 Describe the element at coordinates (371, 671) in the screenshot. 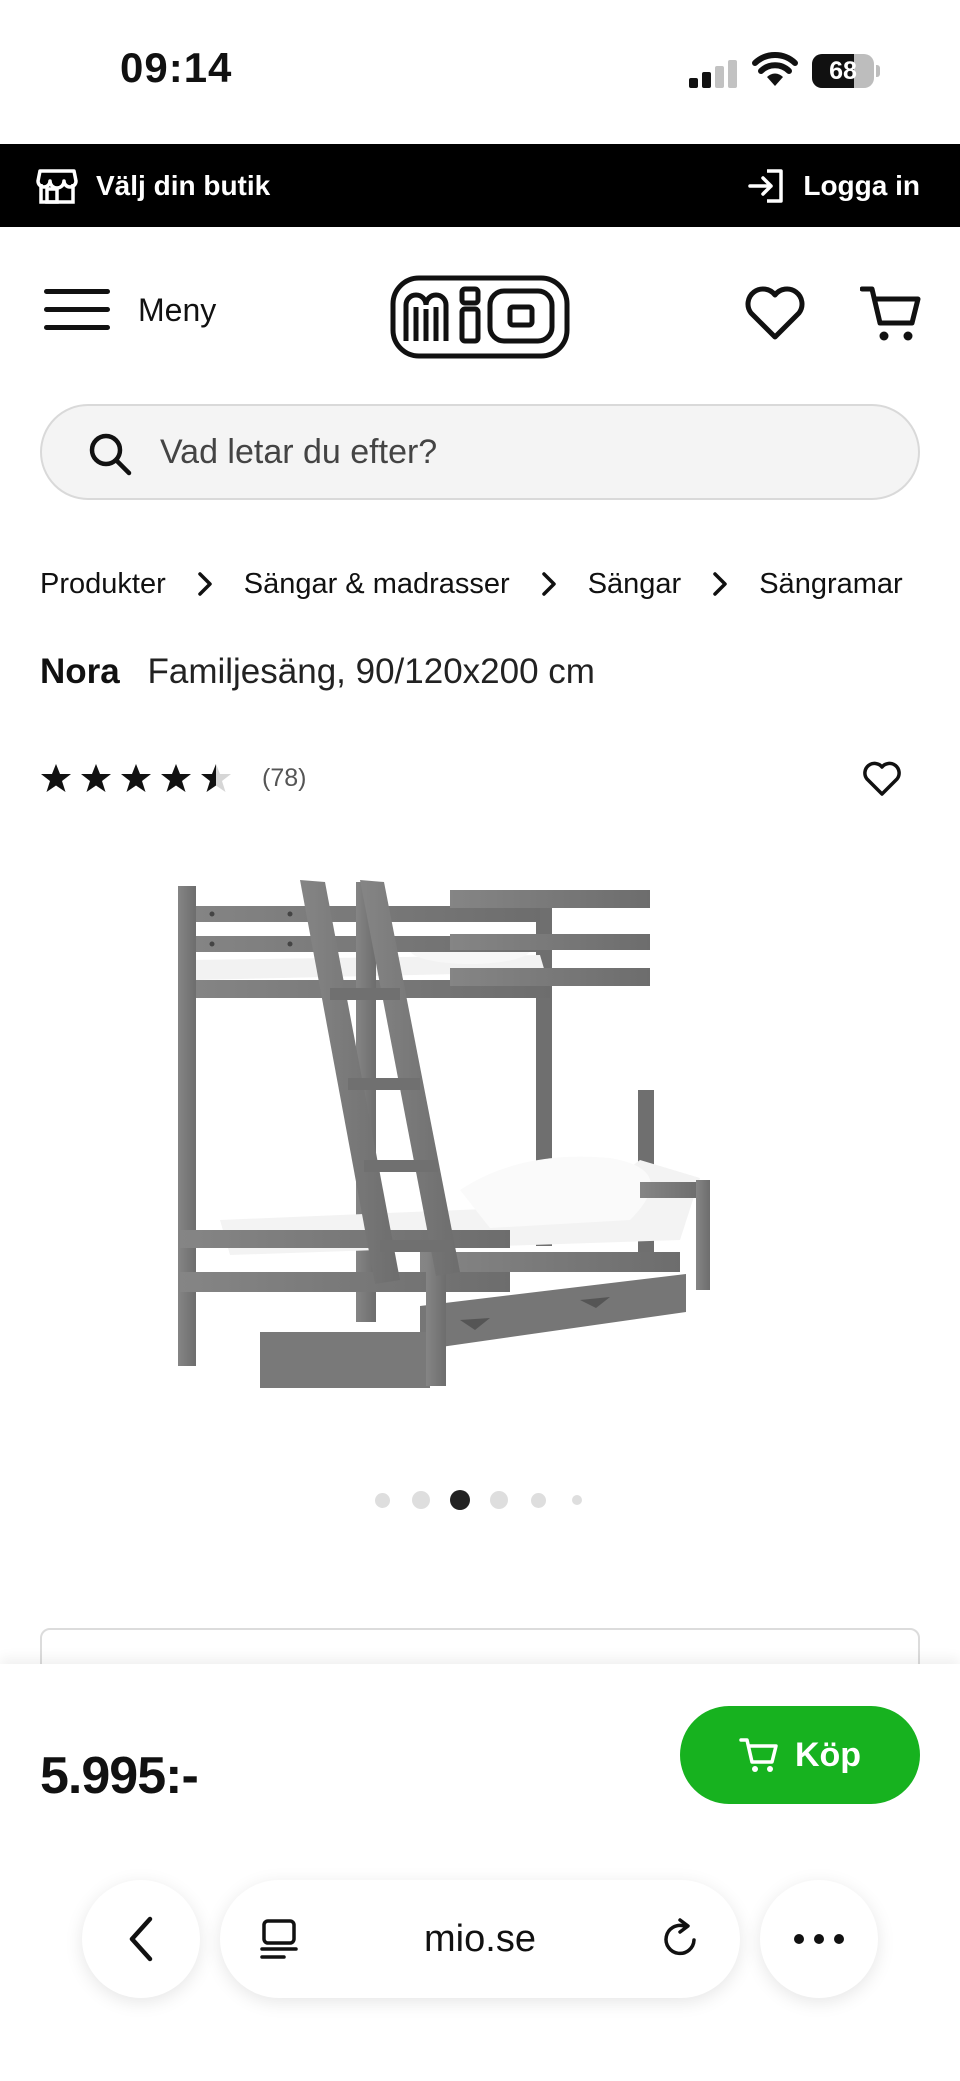

I see `product-description: Familjesäng, 90/120x200 cm` at that location.